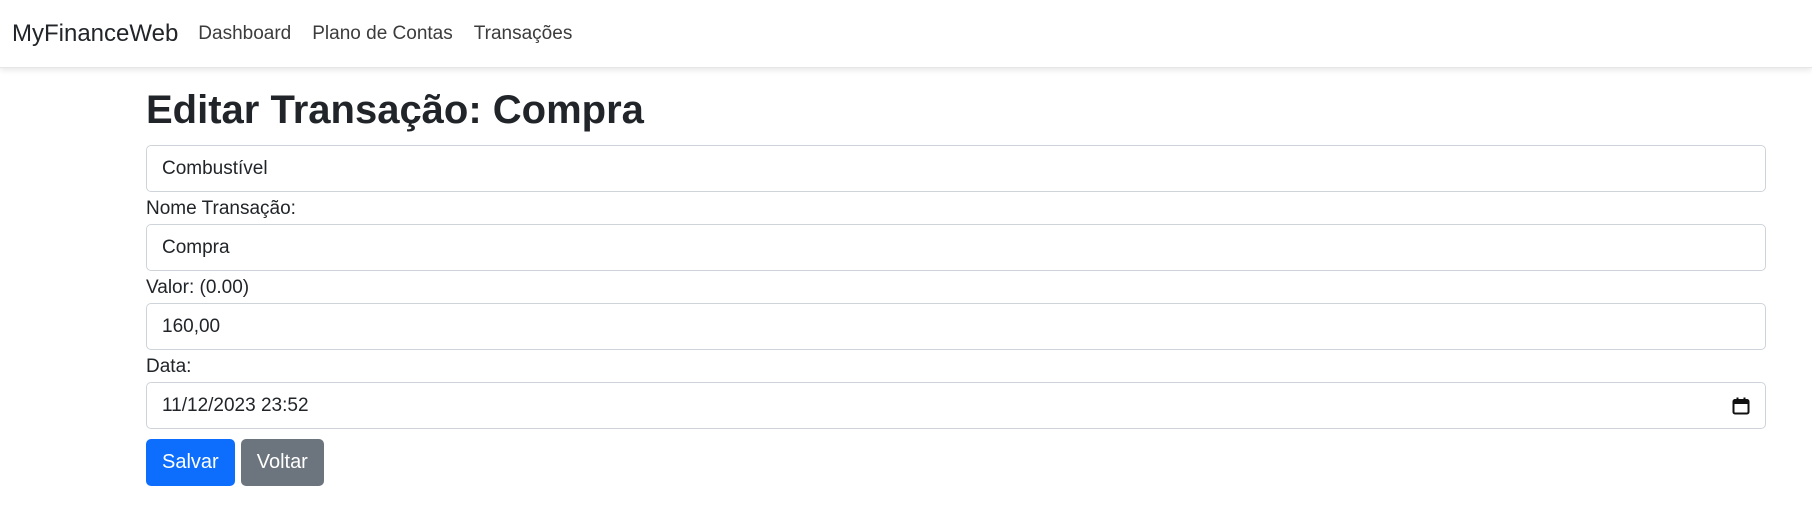 The width and height of the screenshot is (1812, 517). What do you see at coordinates (215, 168) in the screenshot?
I see `conta-value: Combustível` at bounding box center [215, 168].